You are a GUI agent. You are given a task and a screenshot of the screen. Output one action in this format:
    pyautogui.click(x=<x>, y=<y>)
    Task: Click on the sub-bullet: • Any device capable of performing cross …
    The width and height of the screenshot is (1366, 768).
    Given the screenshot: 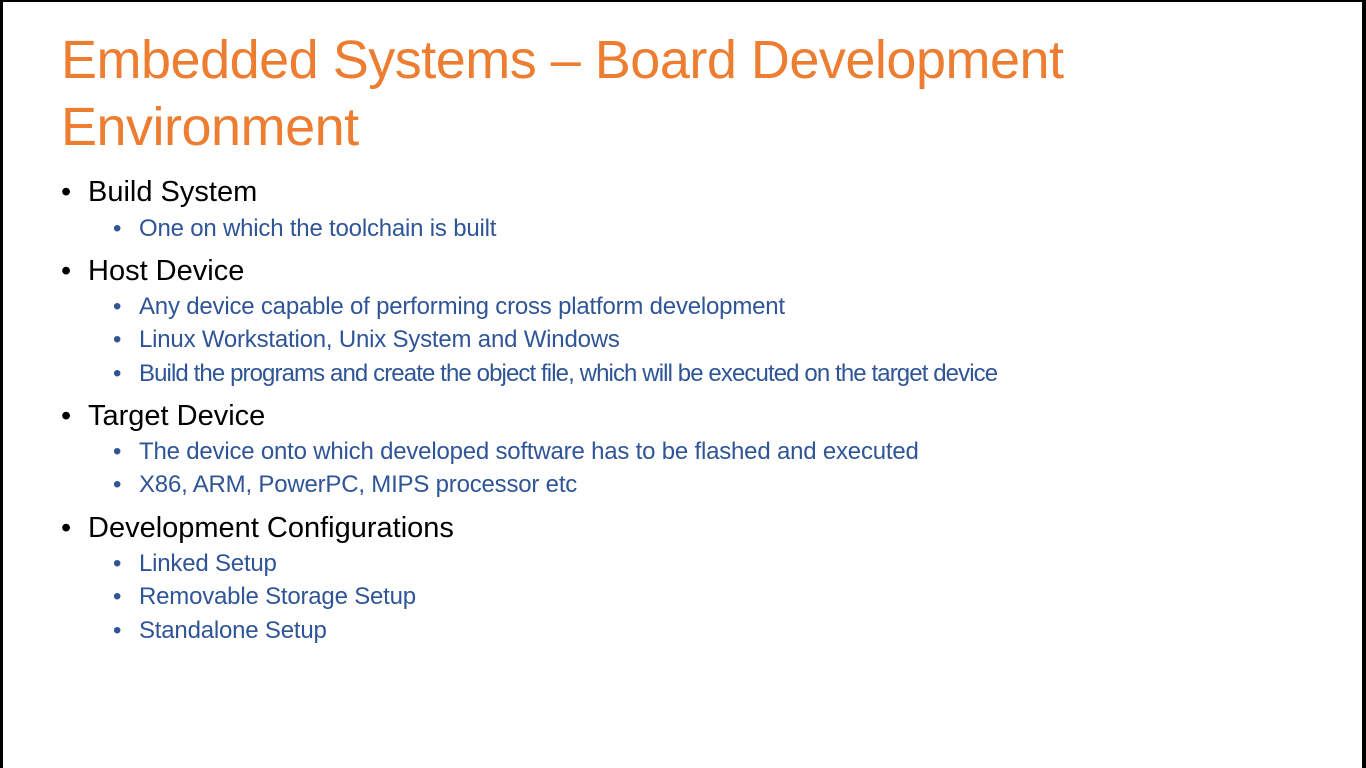 What is the action you would take?
    pyautogui.click(x=449, y=307)
    